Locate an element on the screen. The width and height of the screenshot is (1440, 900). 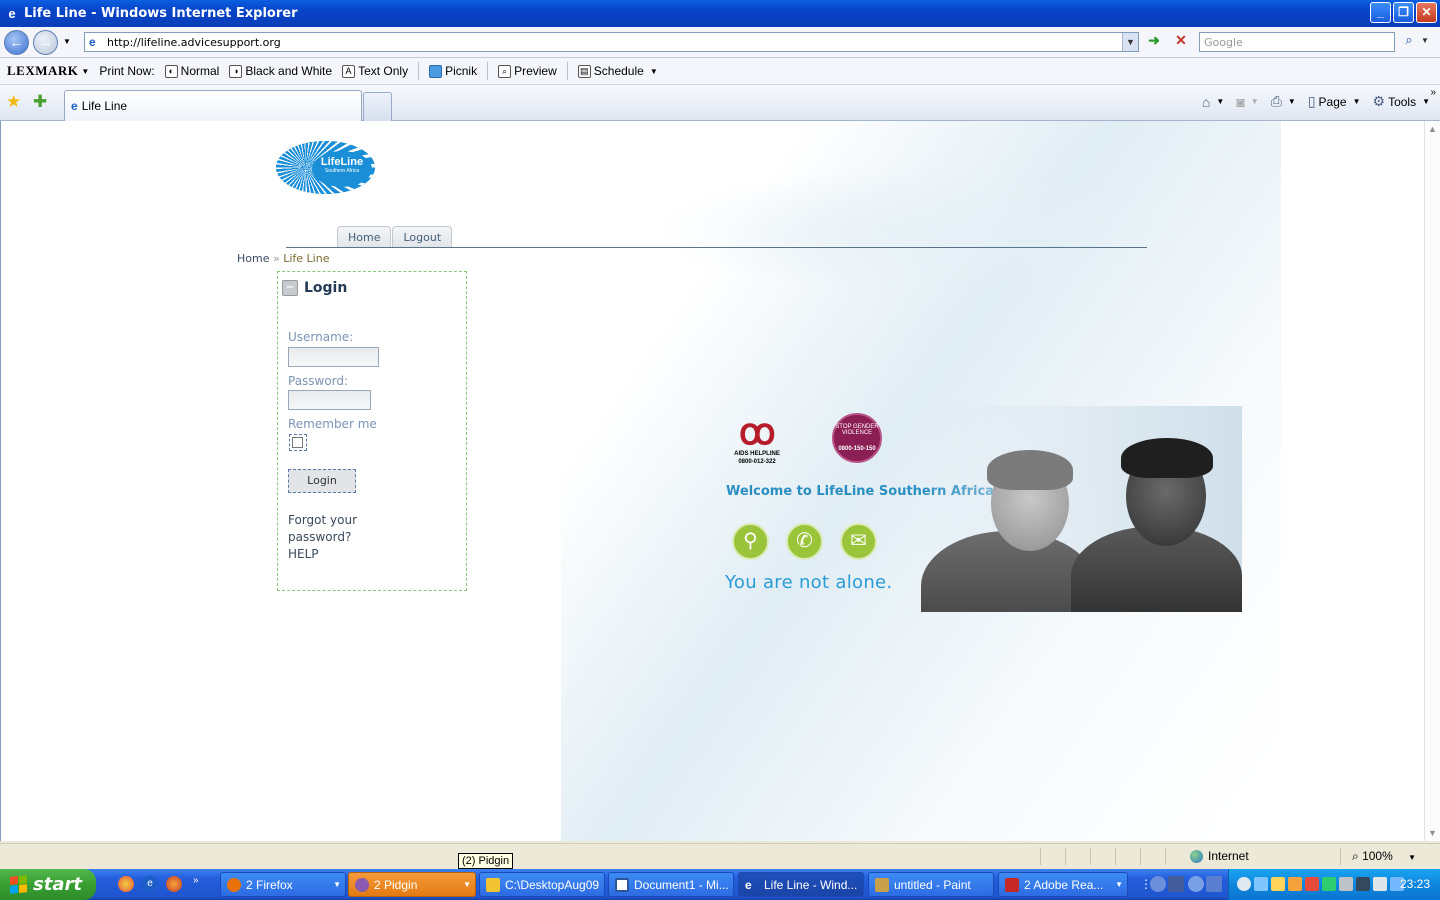
tray-folder-icon is located at coordinates (1278, 884).